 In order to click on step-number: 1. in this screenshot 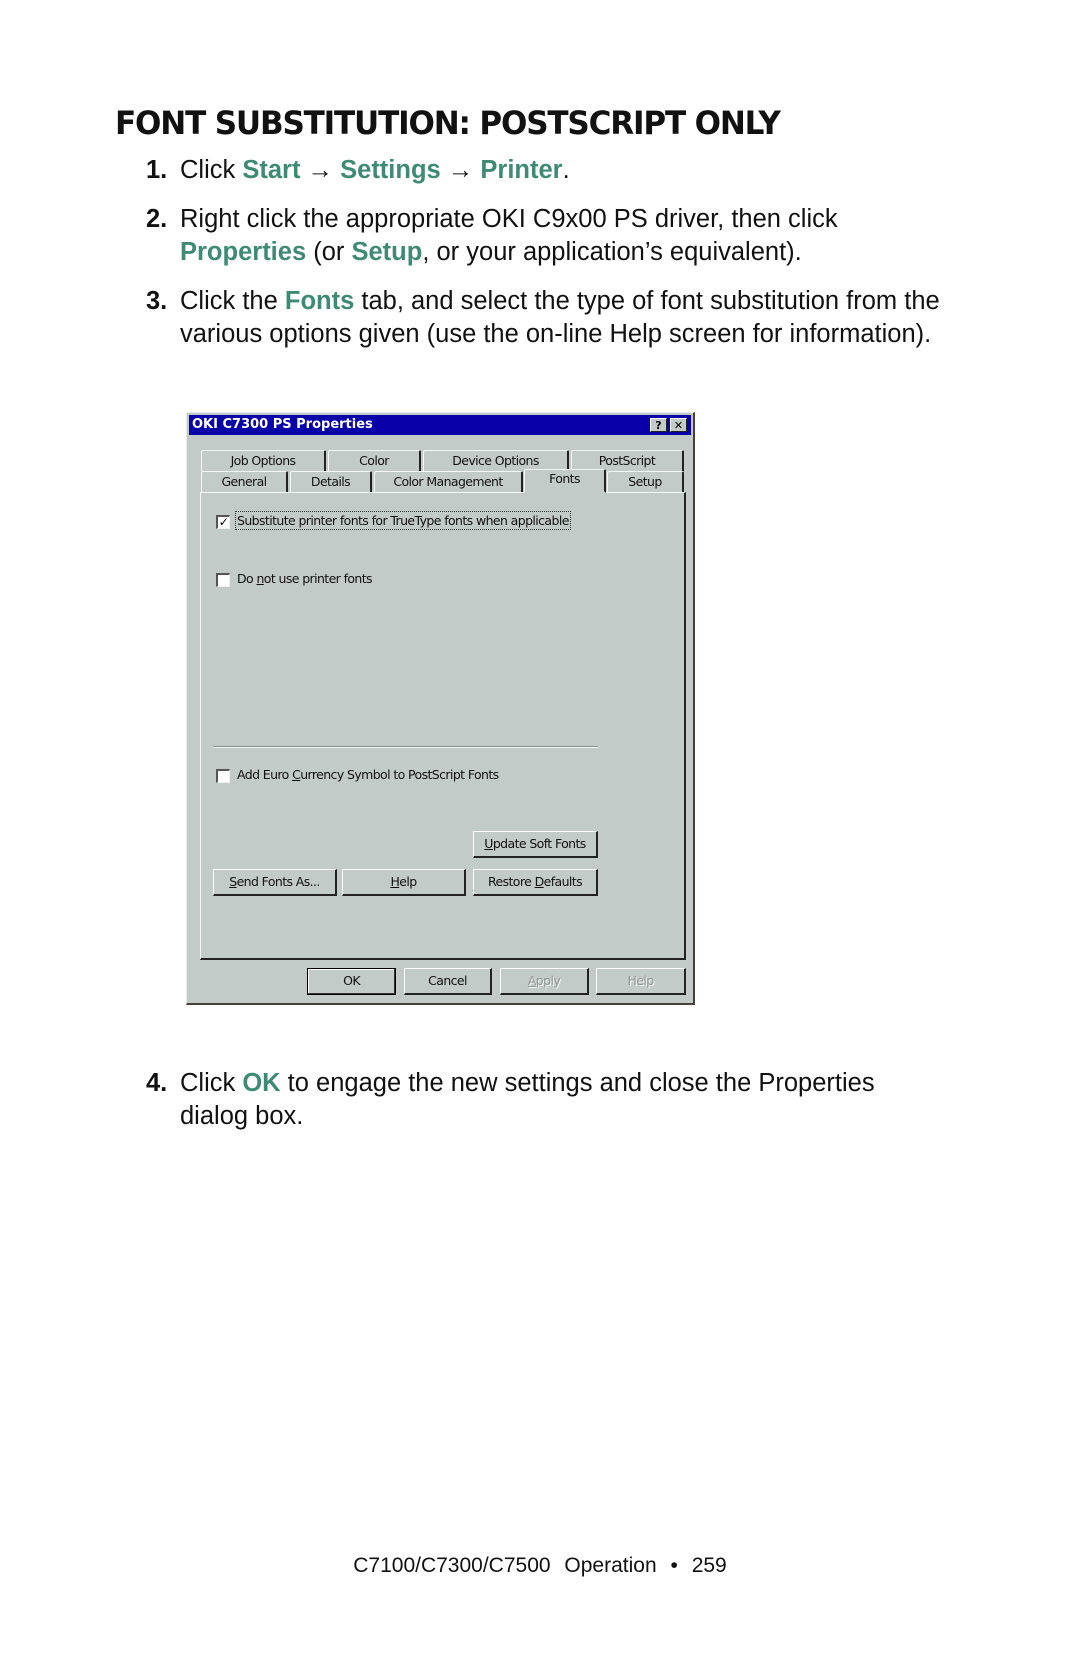, I will do `click(157, 170)`.